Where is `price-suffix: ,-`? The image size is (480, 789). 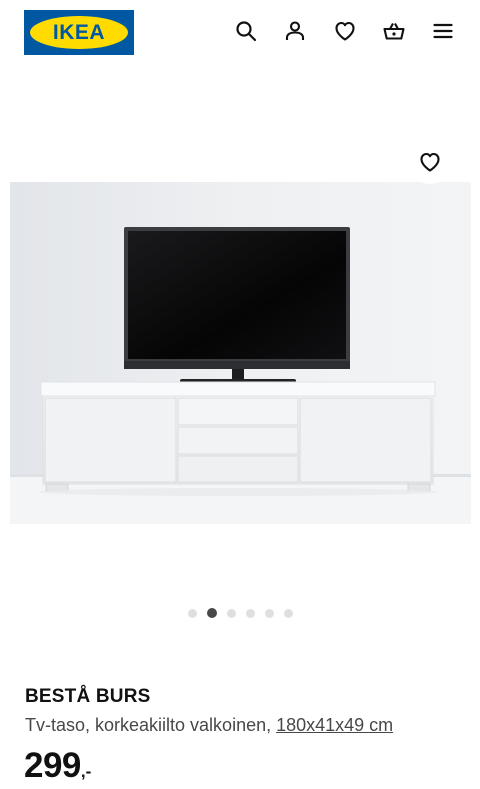 price-suffix: ,- is located at coordinates (86, 771).